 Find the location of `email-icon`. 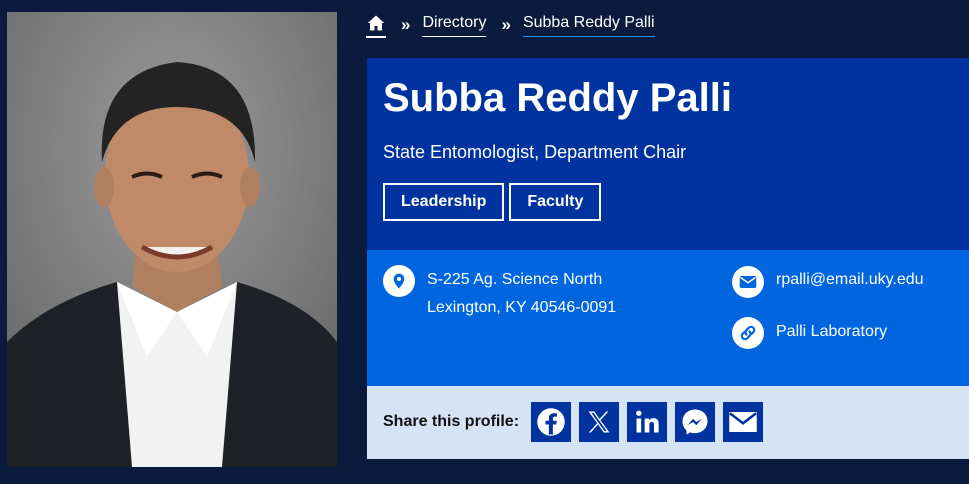

email-icon is located at coordinates (748, 282).